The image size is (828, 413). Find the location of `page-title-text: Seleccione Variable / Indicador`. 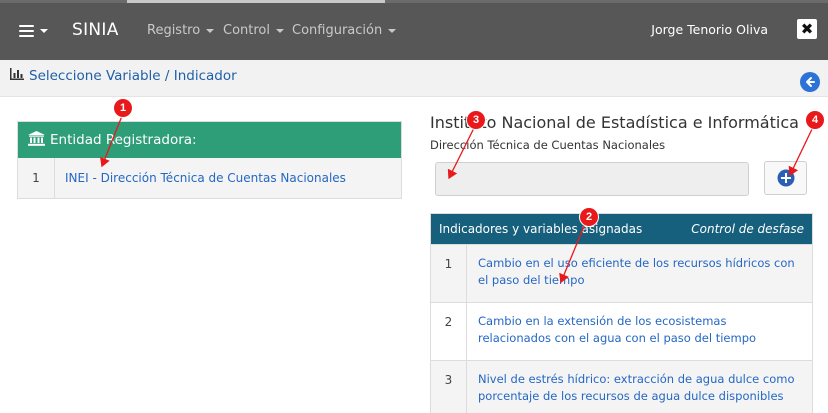

page-title-text: Seleccione Variable / Indicador is located at coordinates (133, 76).